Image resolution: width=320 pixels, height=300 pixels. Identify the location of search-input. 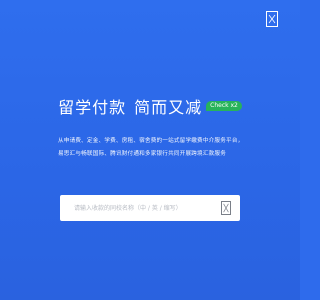
(144, 208).